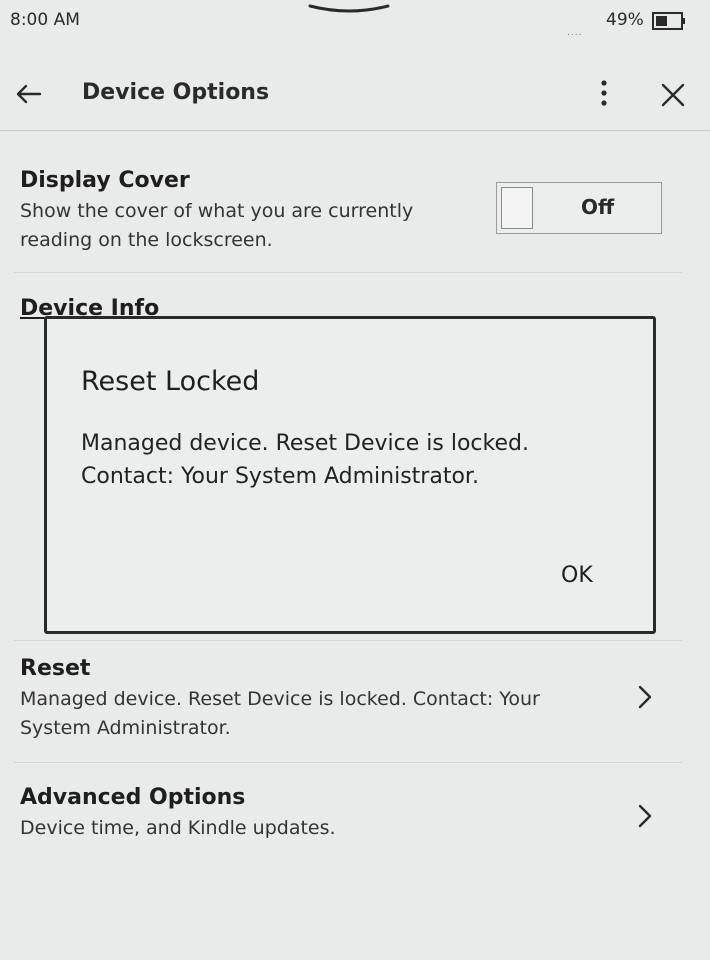  I want to click on back-arrow-icon, so click(29, 94).